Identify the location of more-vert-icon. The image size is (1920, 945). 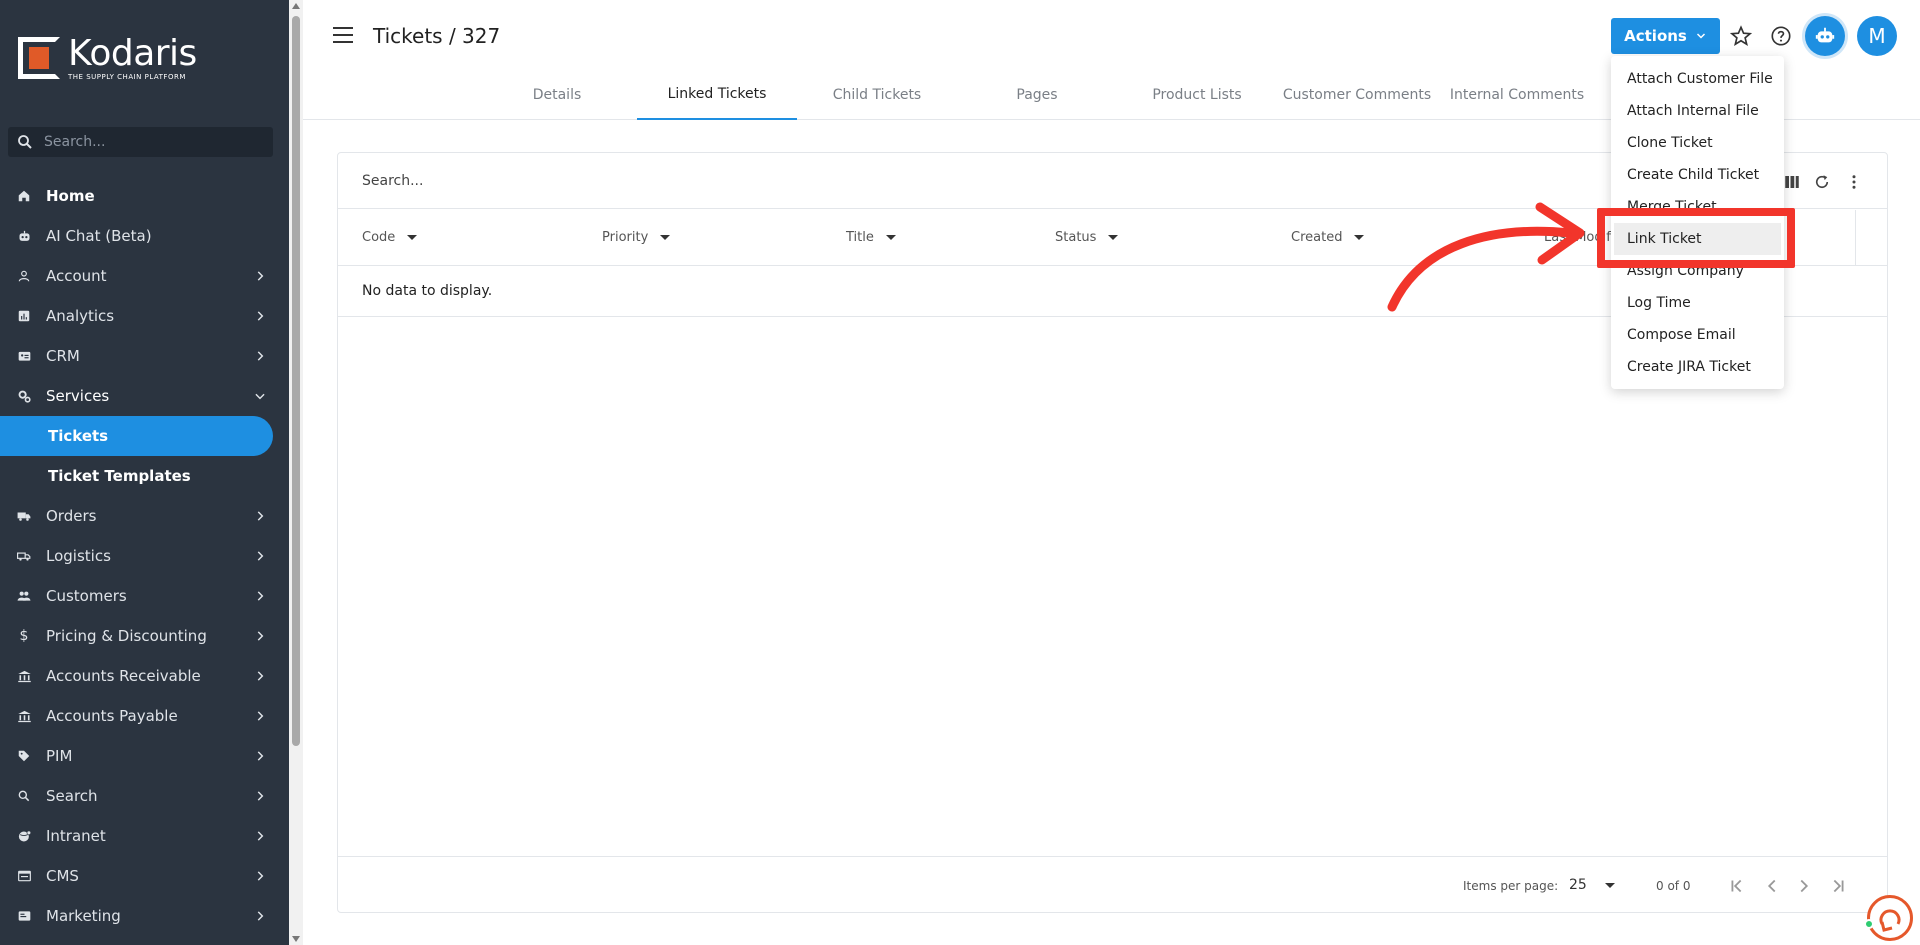
(1854, 182).